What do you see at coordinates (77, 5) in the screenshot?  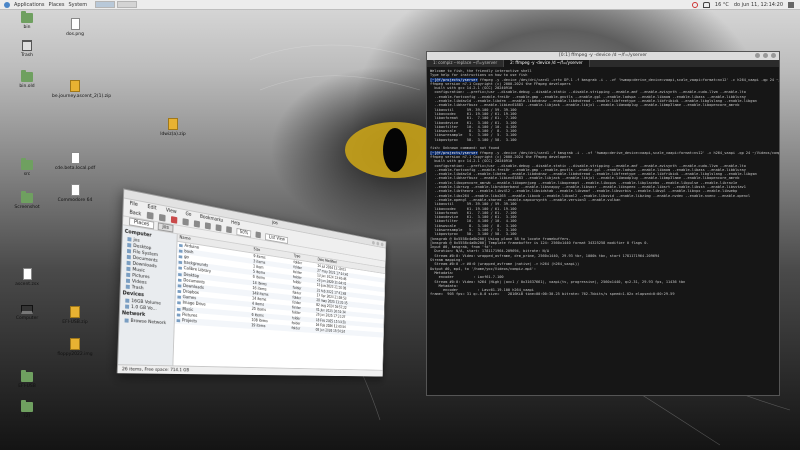 I see `system-menu: System` at bounding box center [77, 5].